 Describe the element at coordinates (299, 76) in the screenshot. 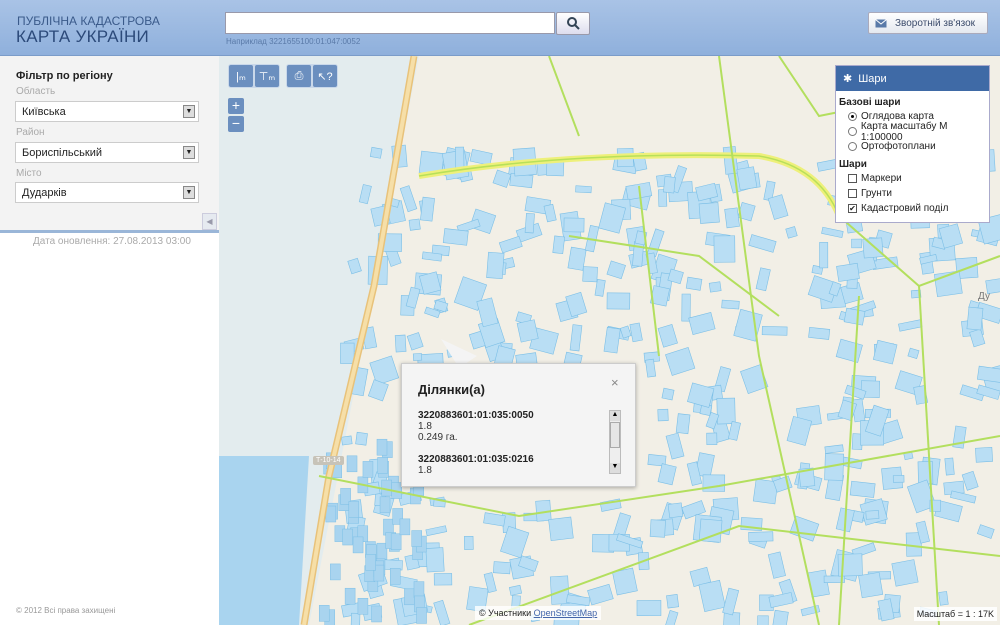

I see `print-button: ⎙` at that location.